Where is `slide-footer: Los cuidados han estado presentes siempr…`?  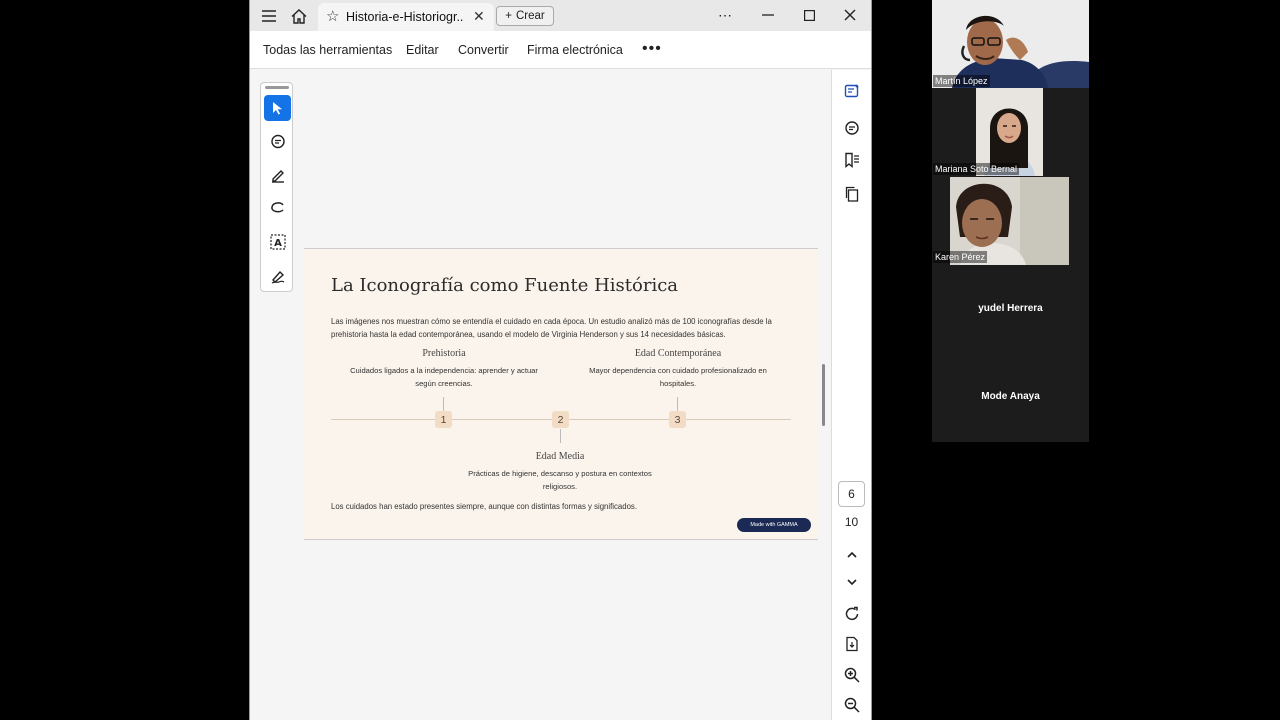 slide-footer: Los cuidados han estado presentes siempr… is located at coordinates (484, 506).